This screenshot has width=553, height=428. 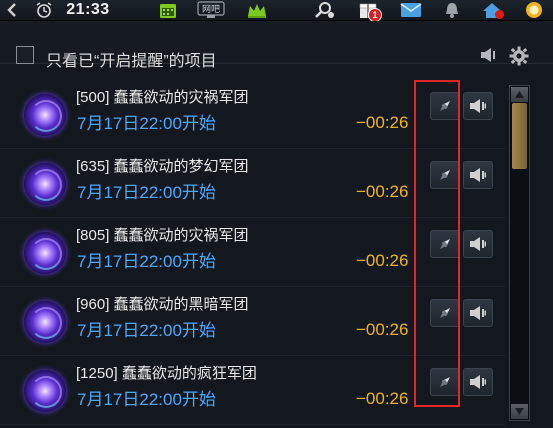 I want to click on gift-icon: 1, so click(x=368, y=11).